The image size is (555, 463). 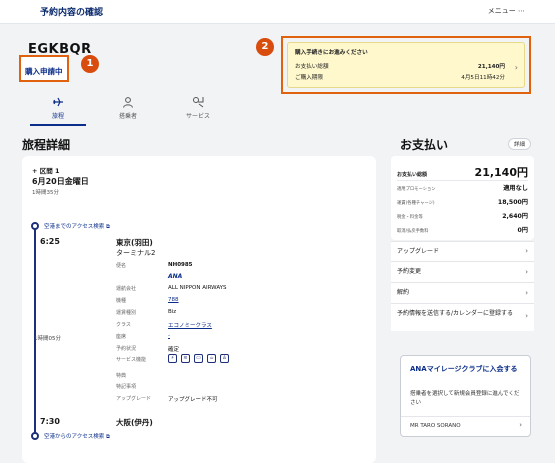 What do you see at coordinates (464, 369) in the screenshot?
I see `mileage-club-title: ANAマイレージクラブに入会する` at bounding box center [464, 369].